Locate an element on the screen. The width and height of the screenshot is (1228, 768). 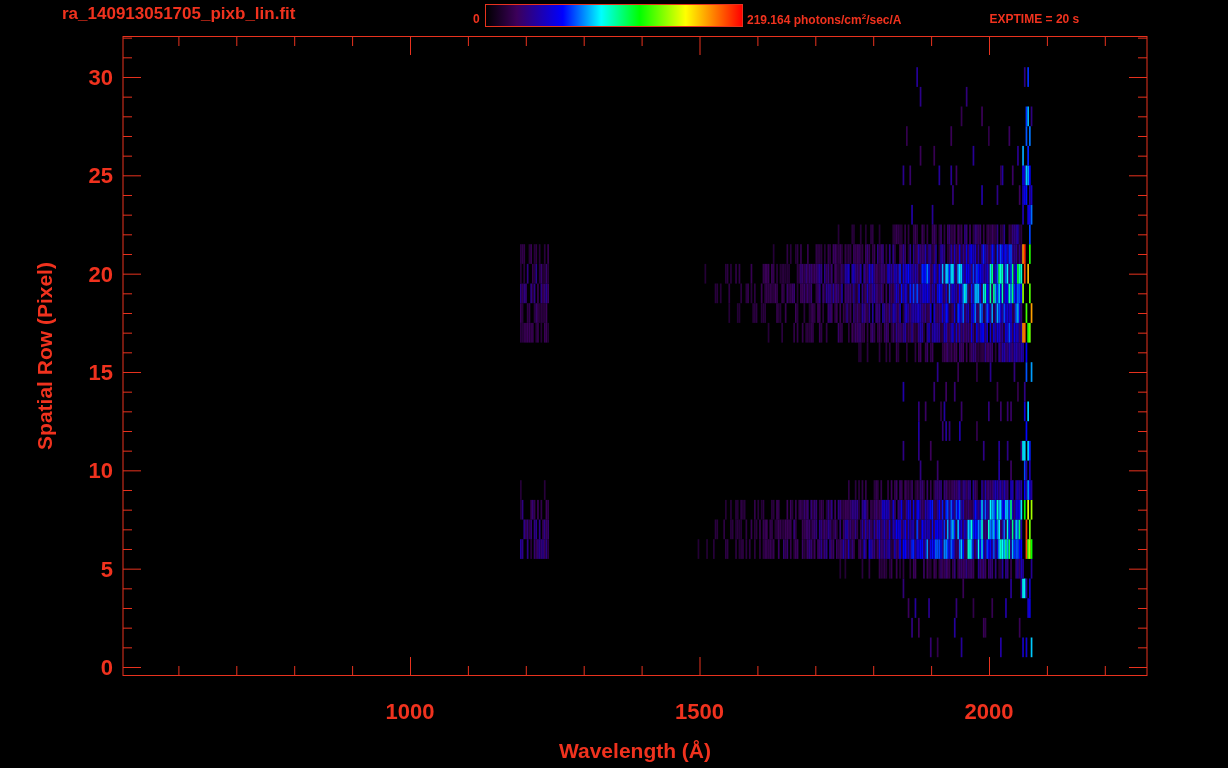
exposure-time-label: EXPTIME = 20 s is located at coordinates (1034, 19).